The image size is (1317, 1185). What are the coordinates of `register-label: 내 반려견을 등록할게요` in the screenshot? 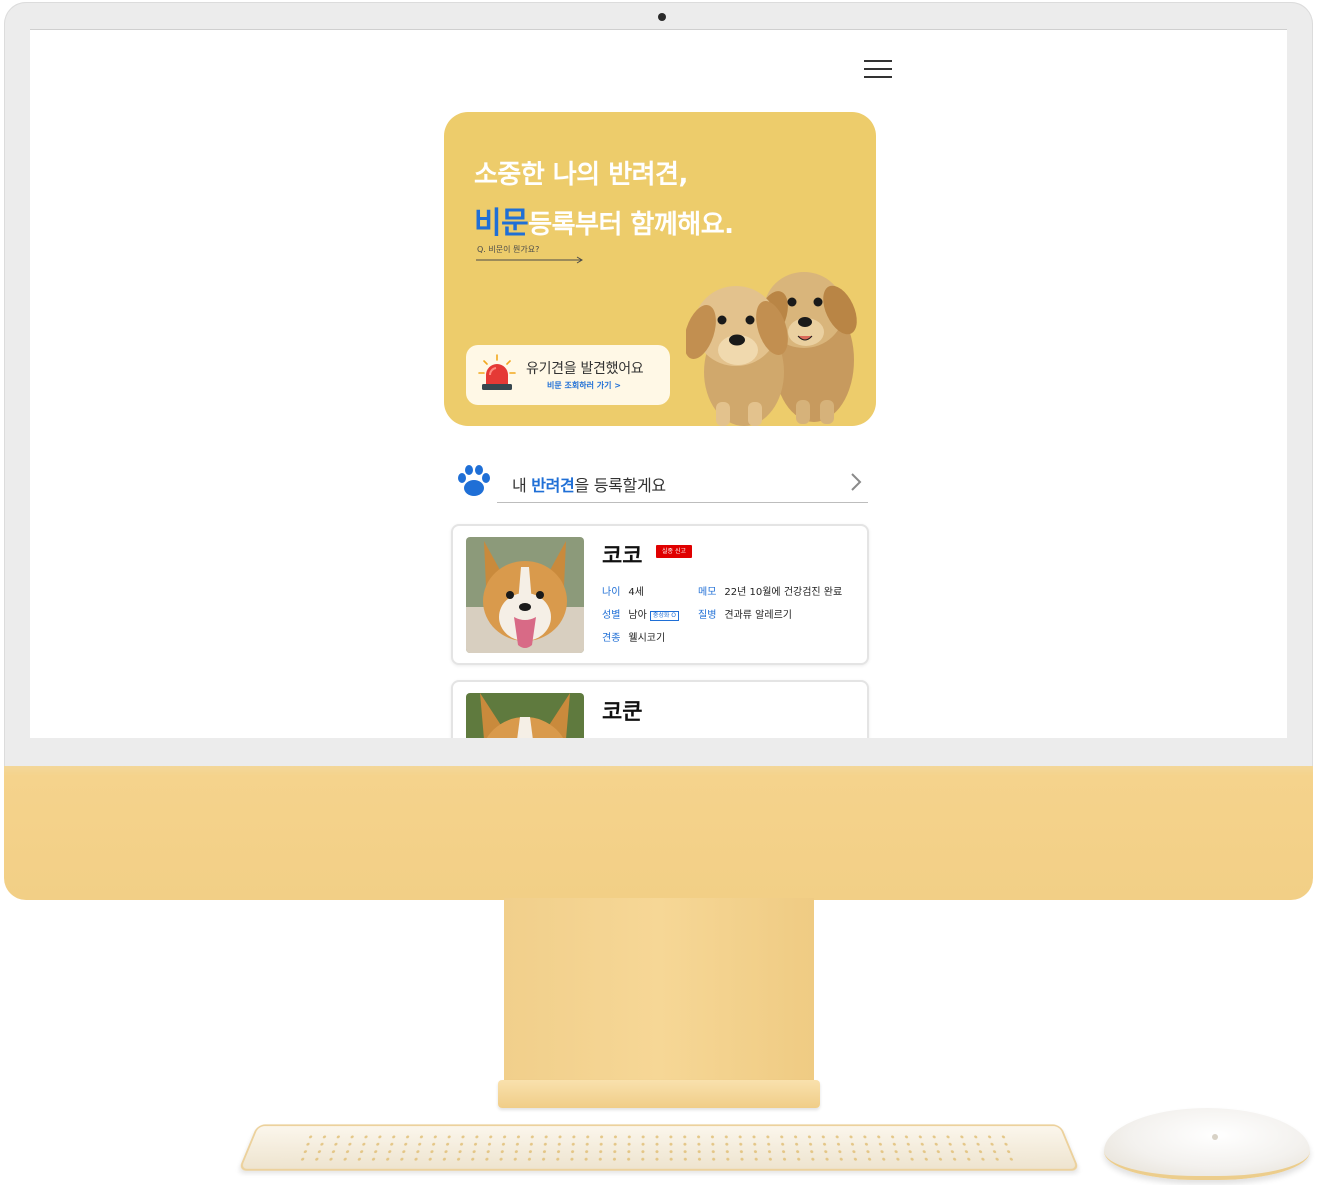 It's located at (589, 484).